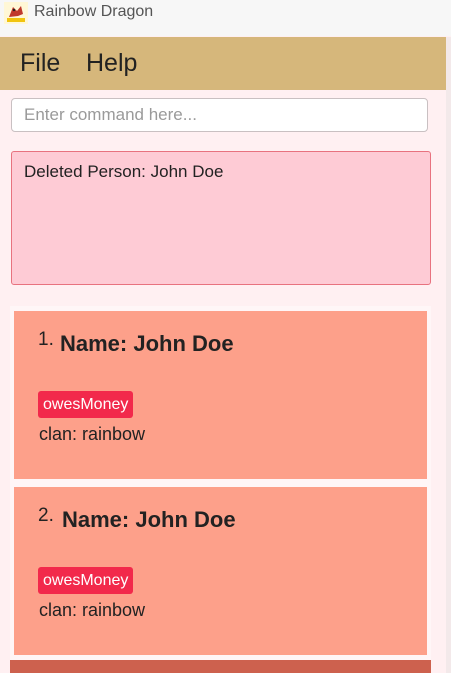 Image resolution: width=451 pixels, height=673 pixels. I want to click on menu-file: File, so click(40, 63).